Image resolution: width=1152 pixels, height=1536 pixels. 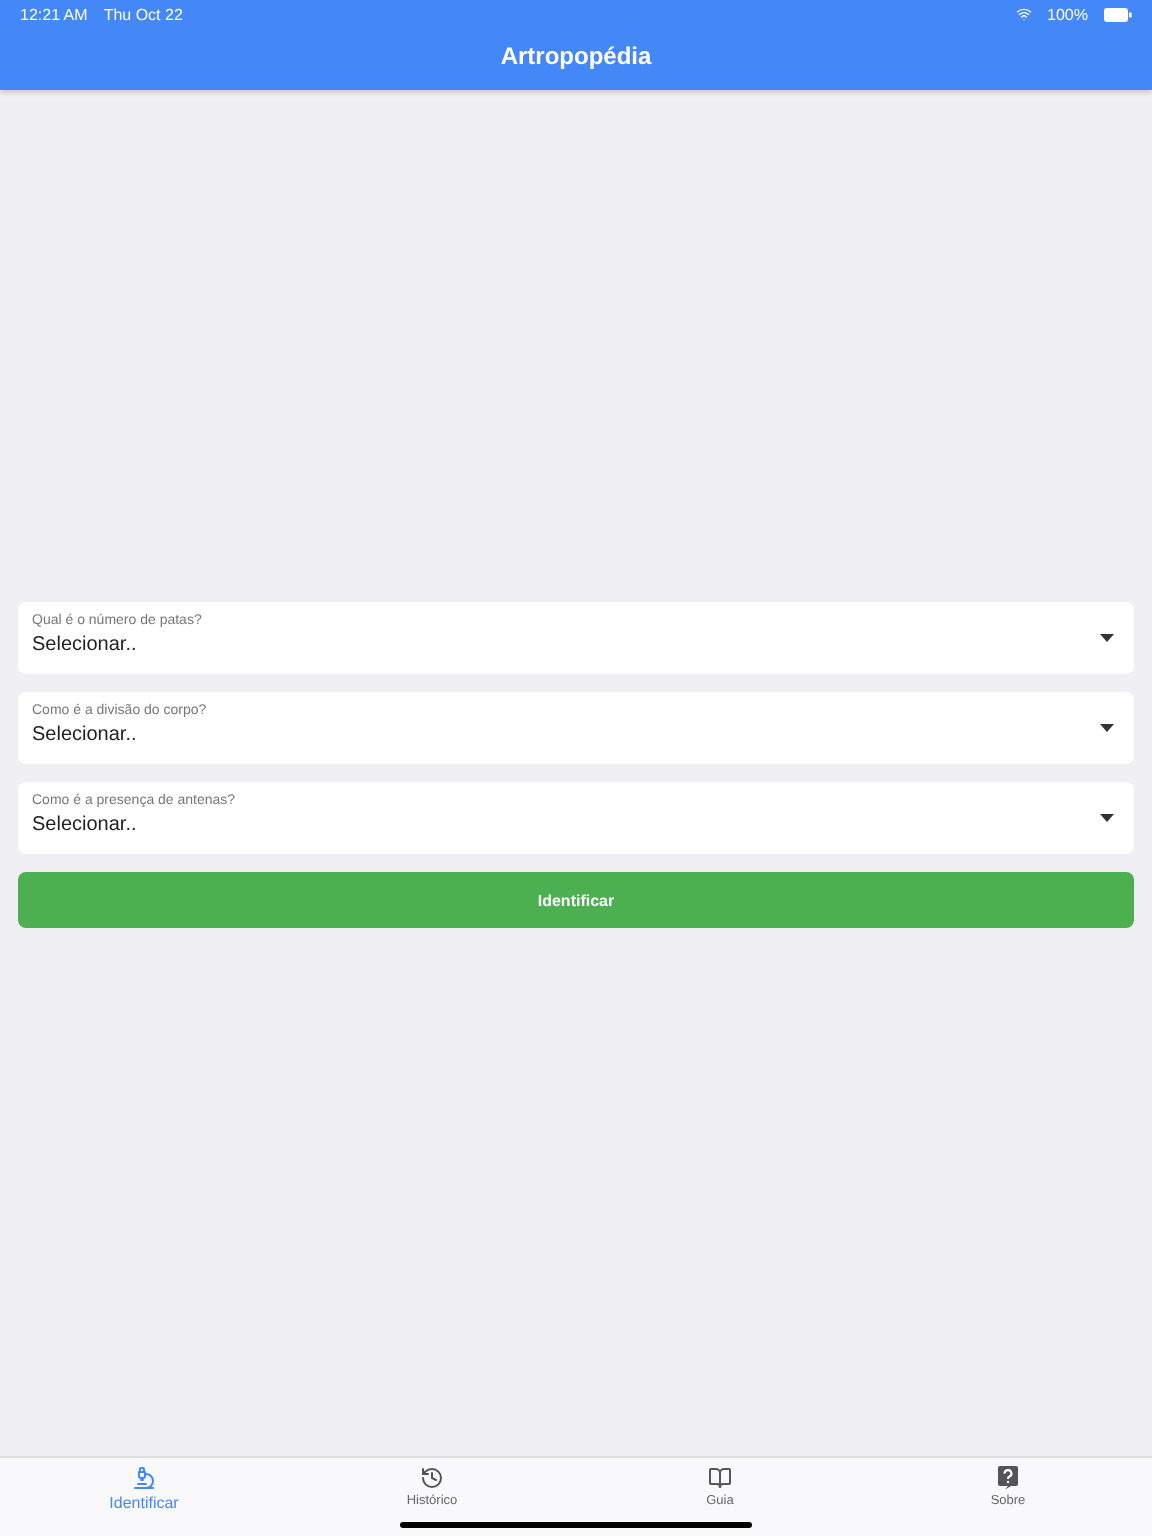 What do you see at coordinates (720, 1478) in the screenshot?
I see `book-icon` at bounding box center [720, 1478].